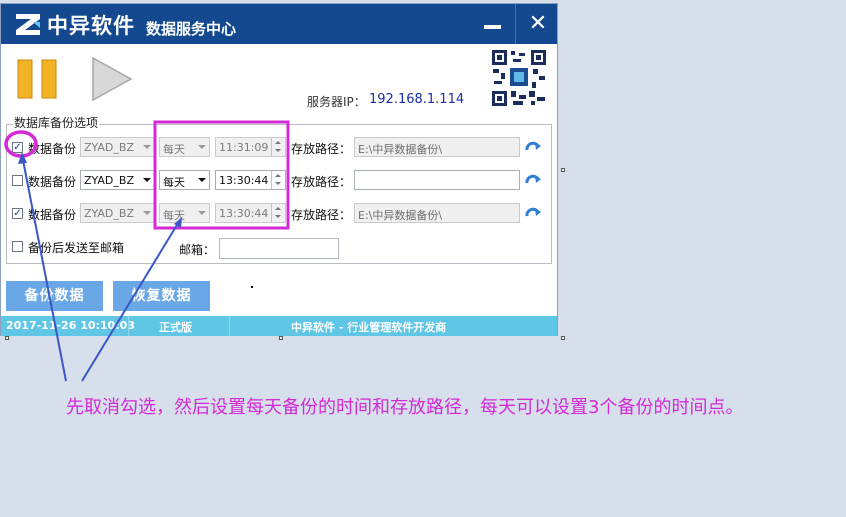  What do you see at coordinates (17, 180) in the screenshot?
I see `backup-row-2-checkbox` at bounding box center [17, 180].